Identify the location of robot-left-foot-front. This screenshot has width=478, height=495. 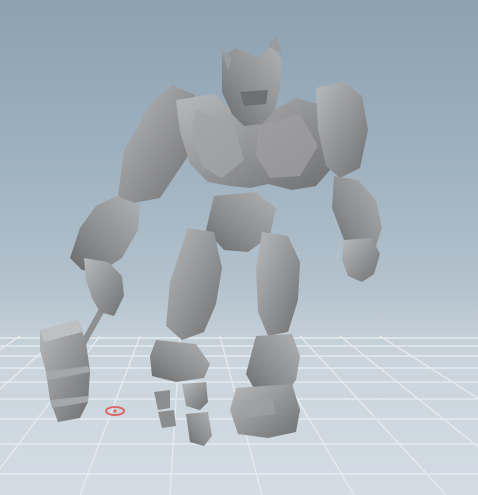
(195, 396).